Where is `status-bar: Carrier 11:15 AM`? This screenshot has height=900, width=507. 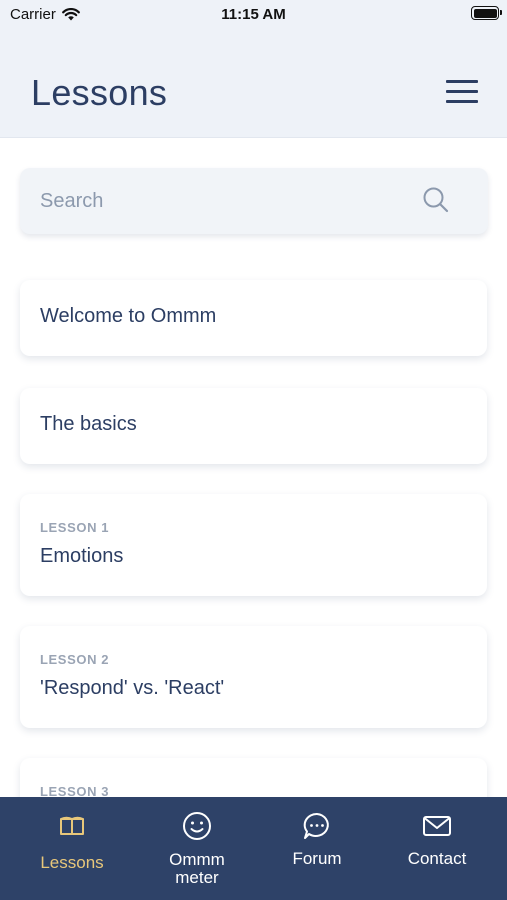 status-bar: Carrier 11:15 AM is located at coordinates (253, 15).